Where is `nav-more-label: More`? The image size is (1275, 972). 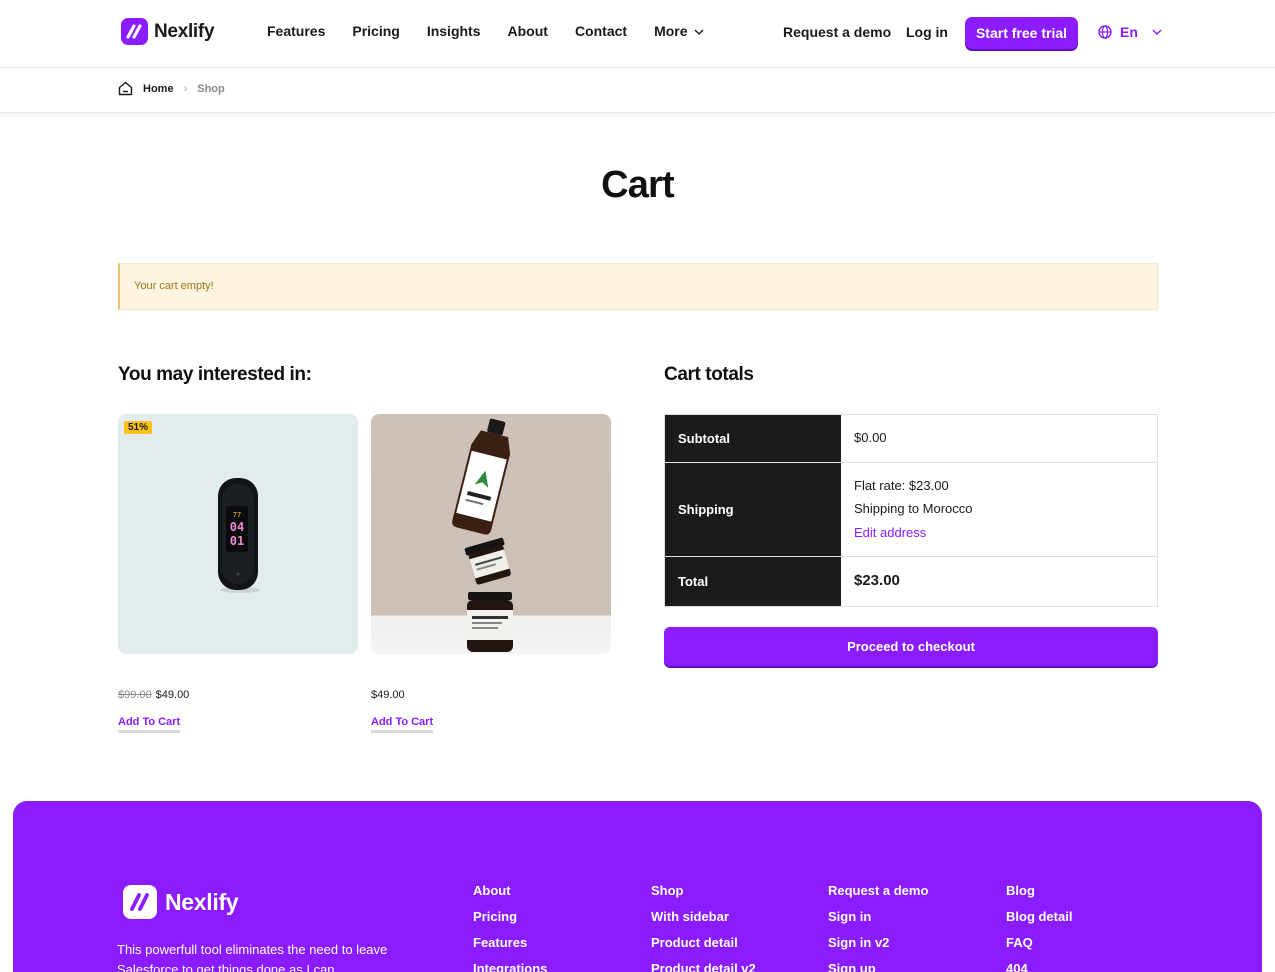
nav-more-label: More is located at coordinates (671, 31).